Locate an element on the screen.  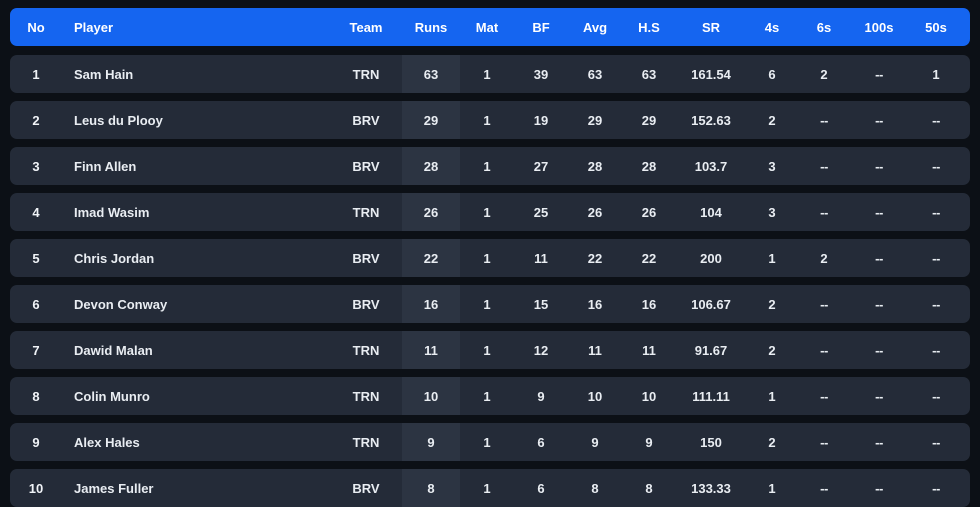
cell-fours: 1 is located at coordinates (772, 396).